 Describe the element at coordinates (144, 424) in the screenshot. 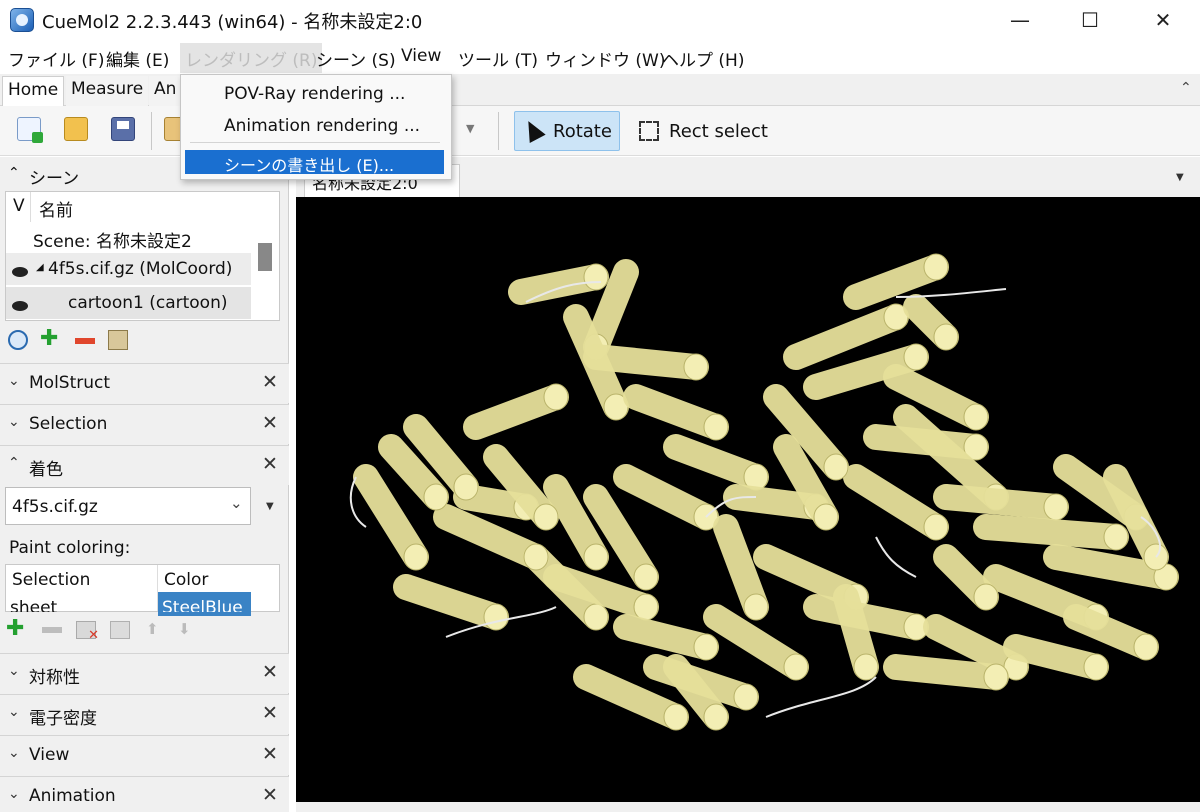

I see `section-selection: ⌄ Selection ✕` at that location.